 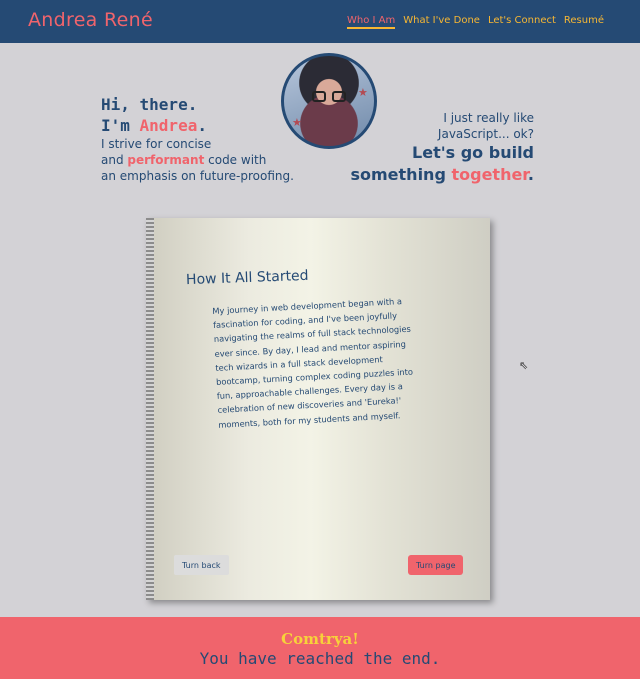 What do you see at coordinates (339, 96) in the screenshot?
I see `avatar-glasses-right` at bounding box center [339, 96].